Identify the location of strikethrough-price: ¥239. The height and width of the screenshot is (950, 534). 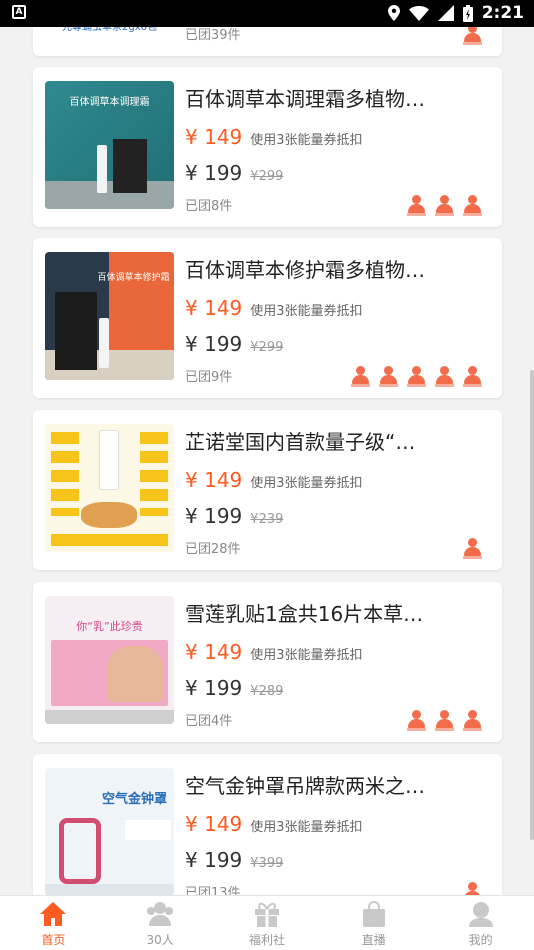
(267, 519).